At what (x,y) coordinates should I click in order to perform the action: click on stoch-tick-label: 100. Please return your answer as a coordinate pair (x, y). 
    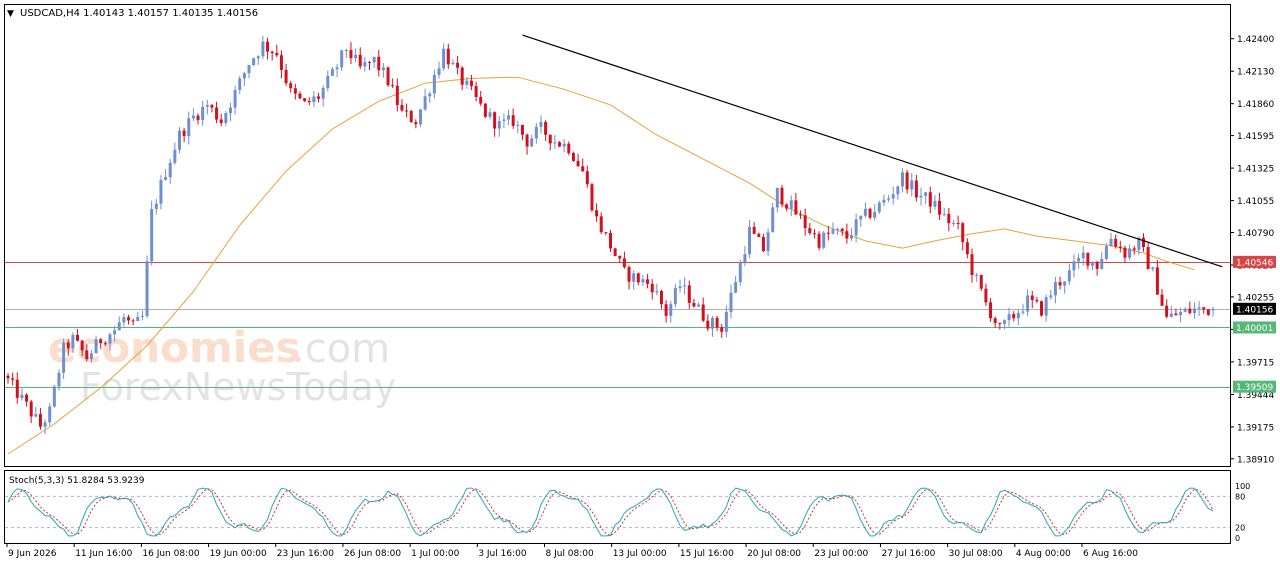
    Looking at the image, I should click on (1242, 486).